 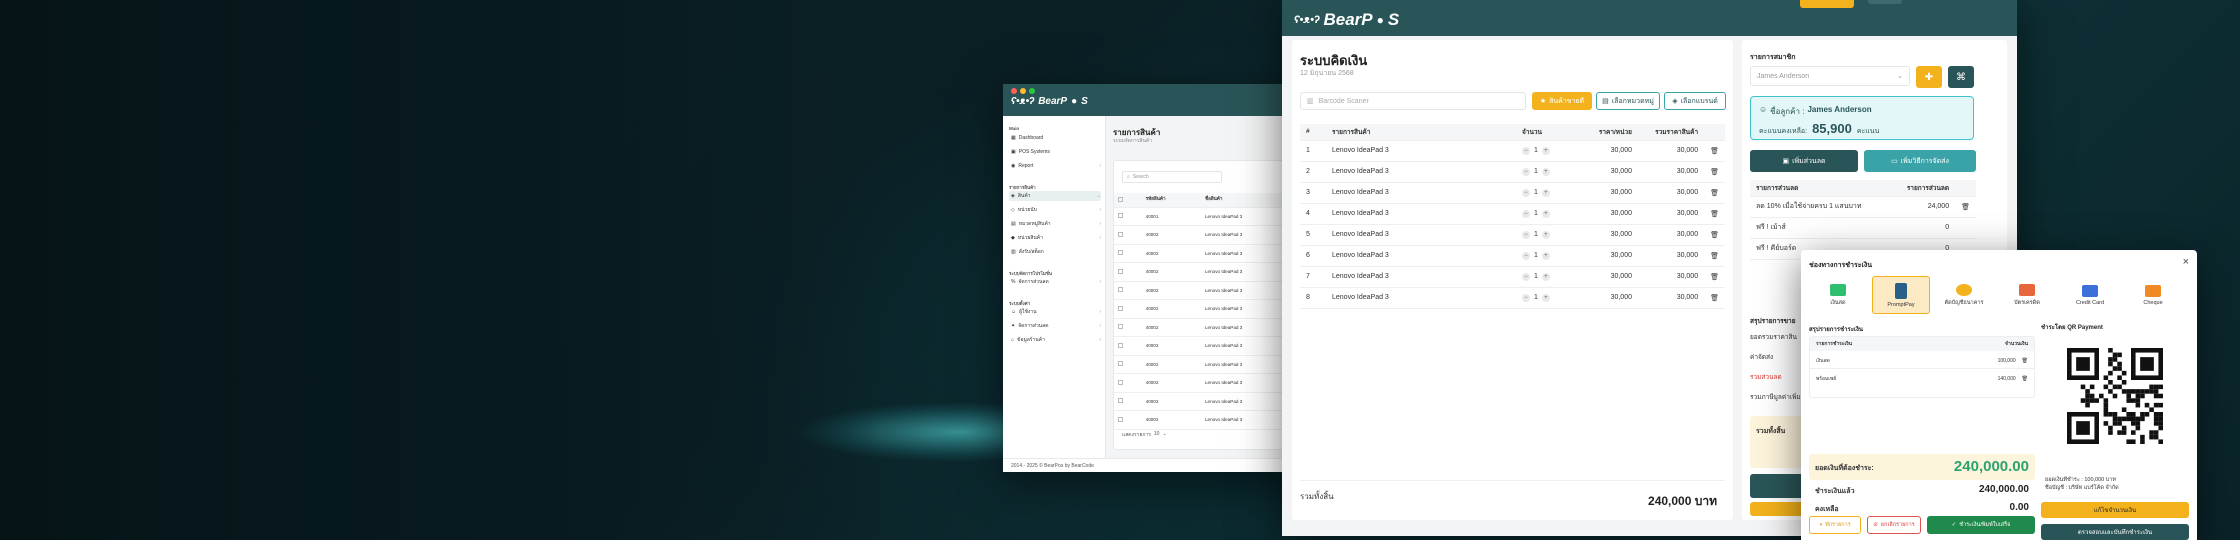 I want to click on select-category-button: ▤ เลือกหมวดหมู่, so click(x=1628, y=101).